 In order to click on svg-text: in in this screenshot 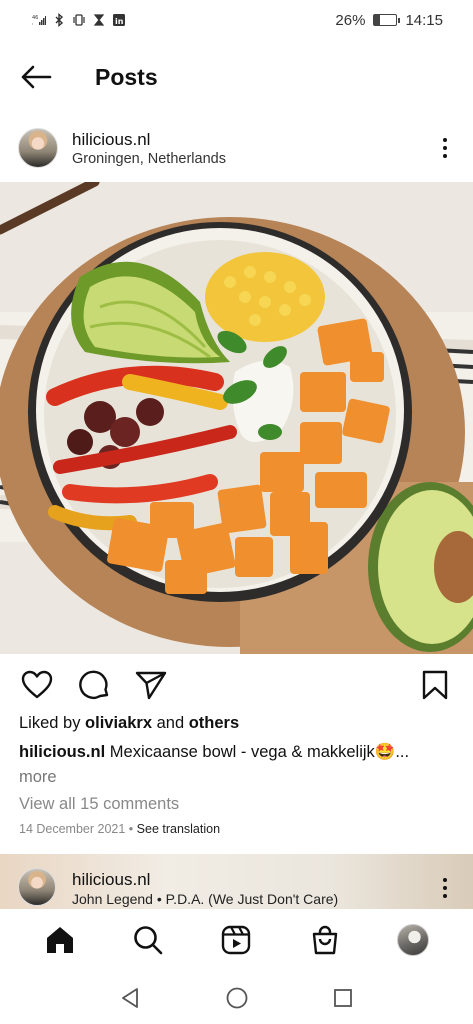, I will do `click(119, 21)`.